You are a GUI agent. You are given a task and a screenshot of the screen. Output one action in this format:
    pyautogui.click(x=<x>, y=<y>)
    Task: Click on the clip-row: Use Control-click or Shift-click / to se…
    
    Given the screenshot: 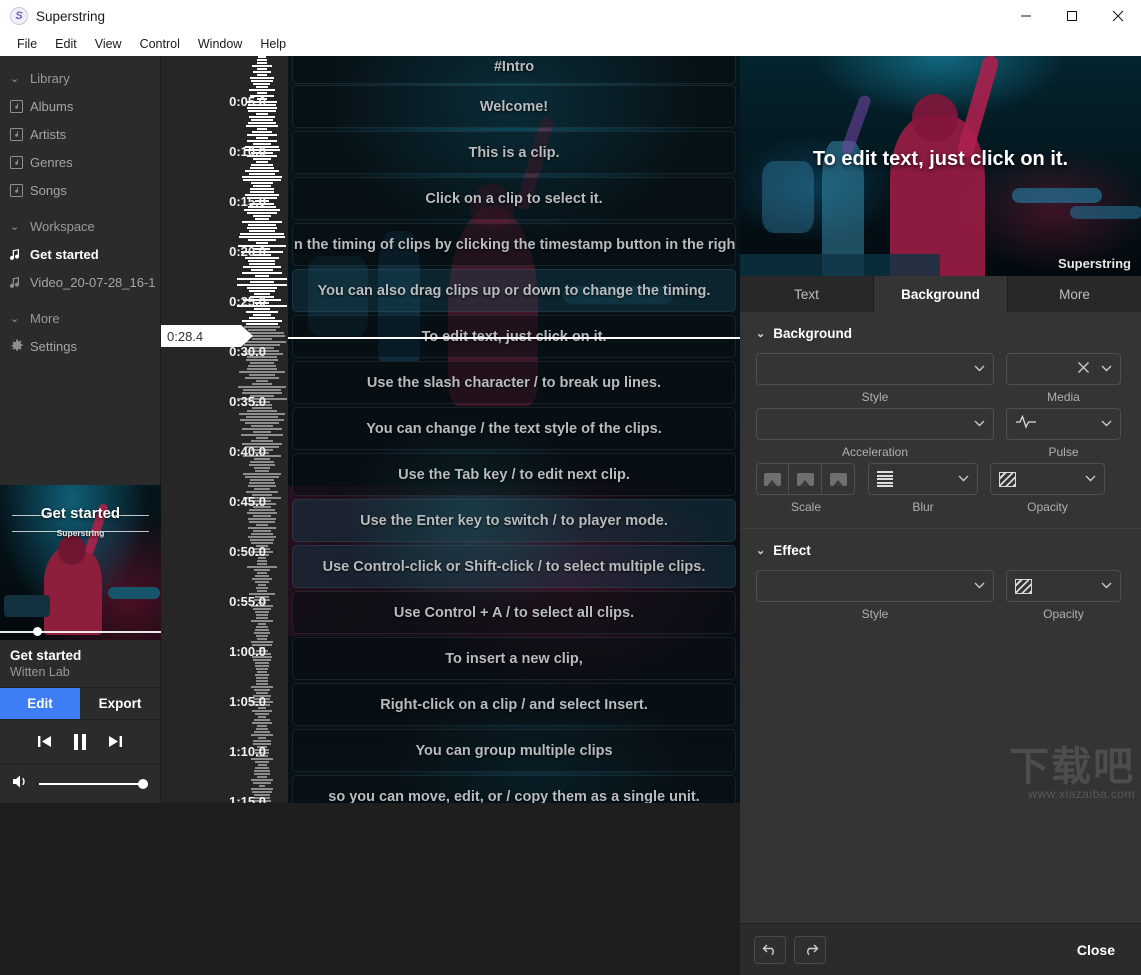 What is the action you would take?
    pyautogui.click(x=514, y=566)
    